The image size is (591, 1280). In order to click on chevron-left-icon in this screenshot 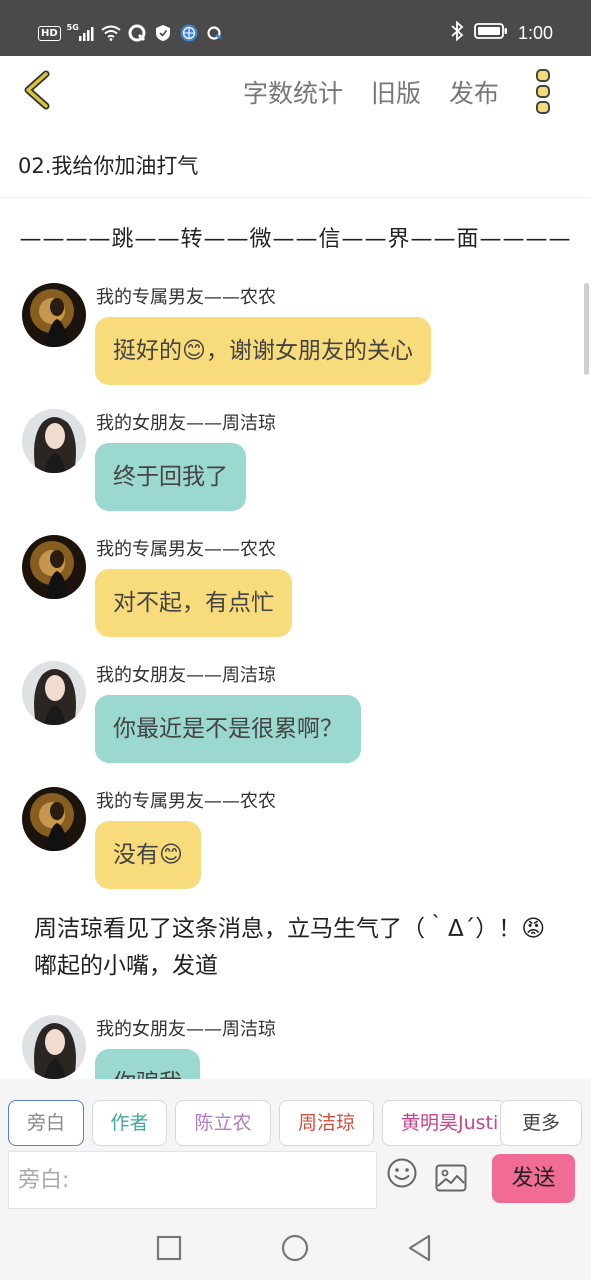, I will do `click(37, 90)`.